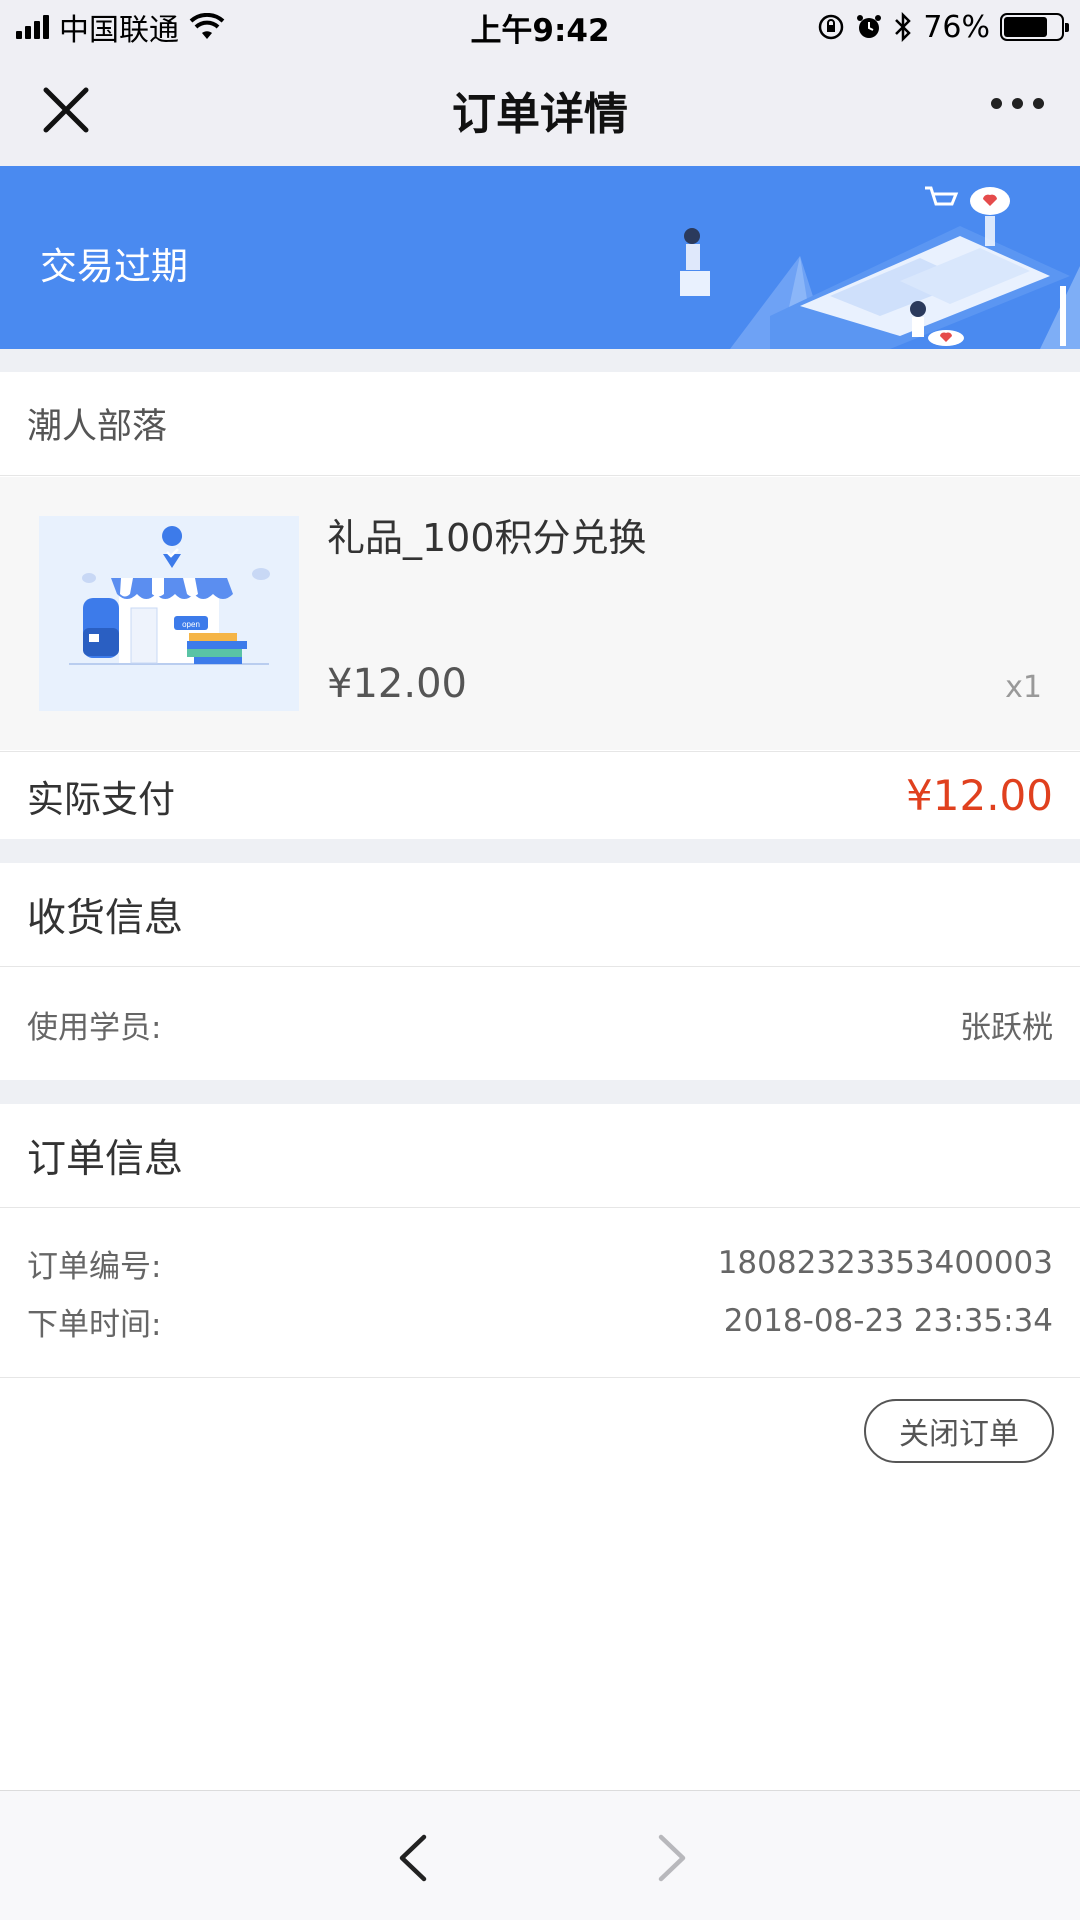  What do you see at coordinates (101, 799) in the screenshot?
I see `actual-payment-label: 实际支付` at bounding box center [101, 799].